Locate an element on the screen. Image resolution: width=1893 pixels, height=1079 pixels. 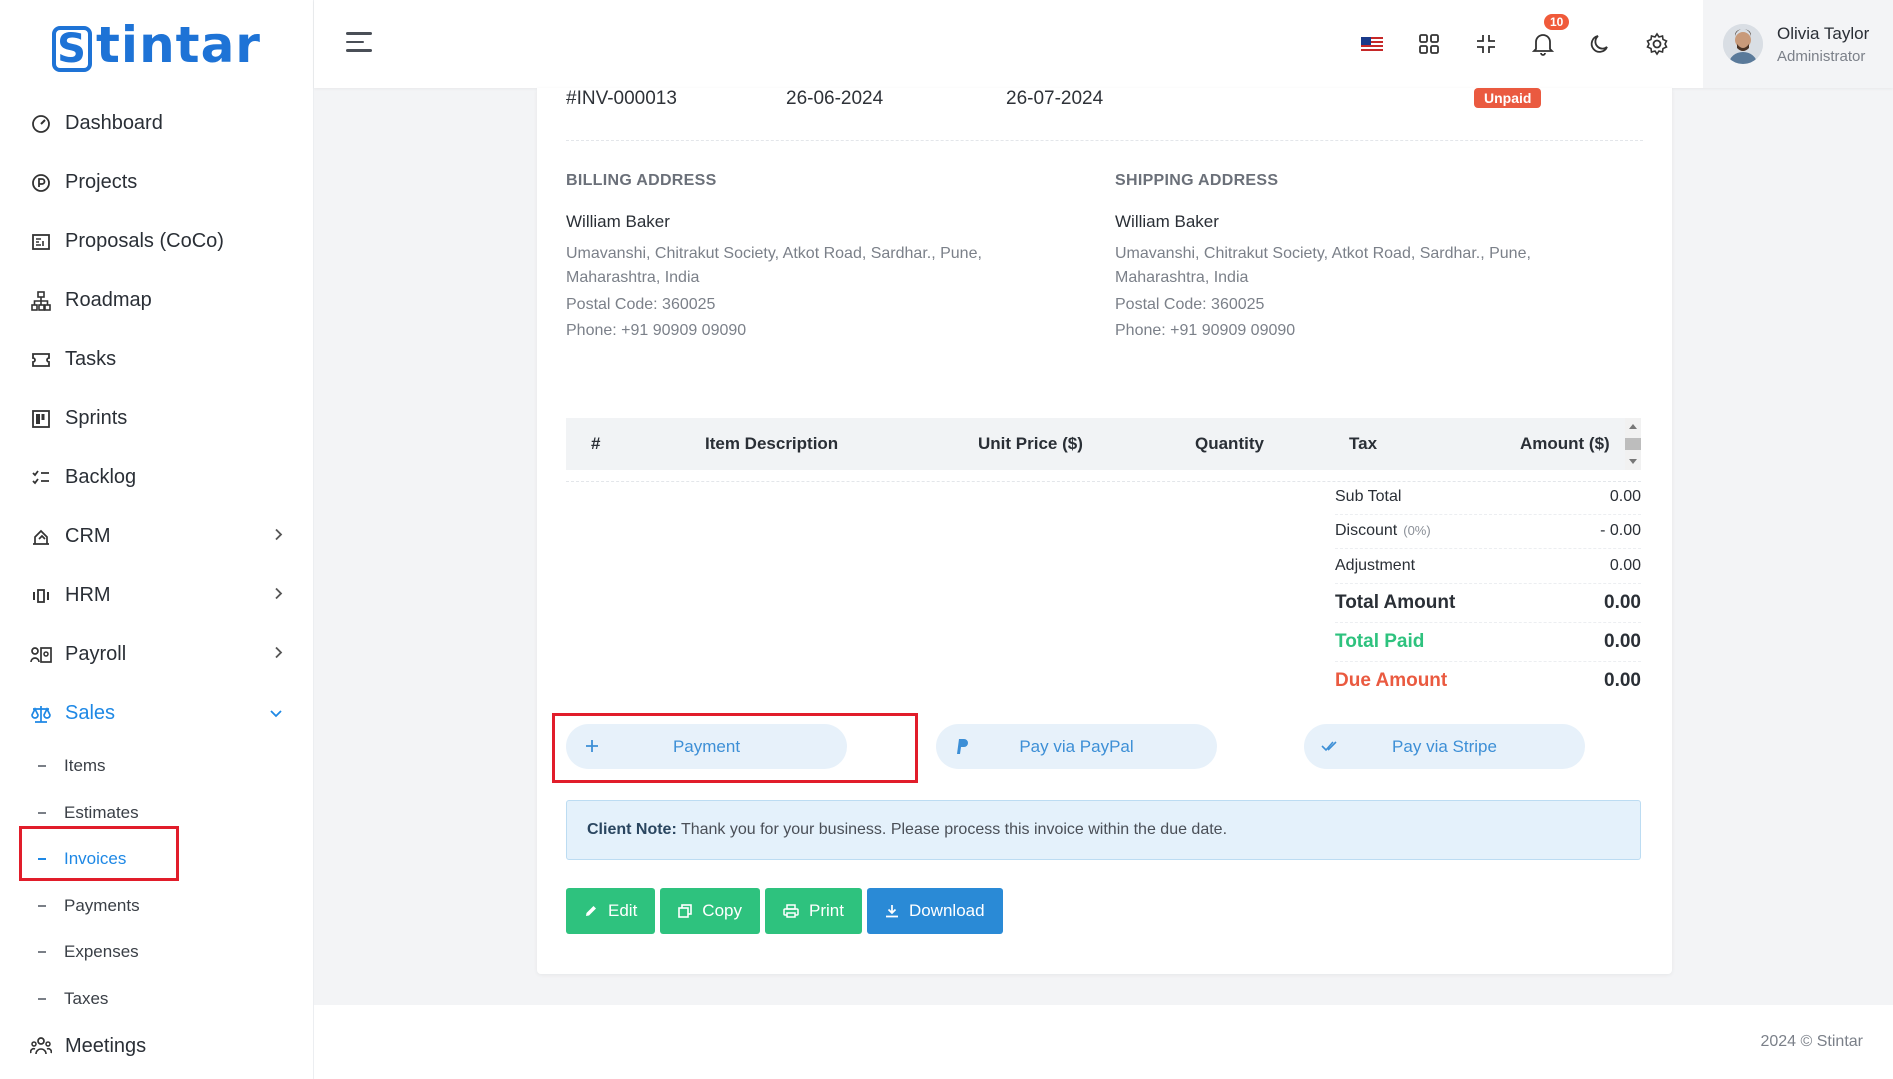
edit-button: Edit is located at coordinates (611, 911).